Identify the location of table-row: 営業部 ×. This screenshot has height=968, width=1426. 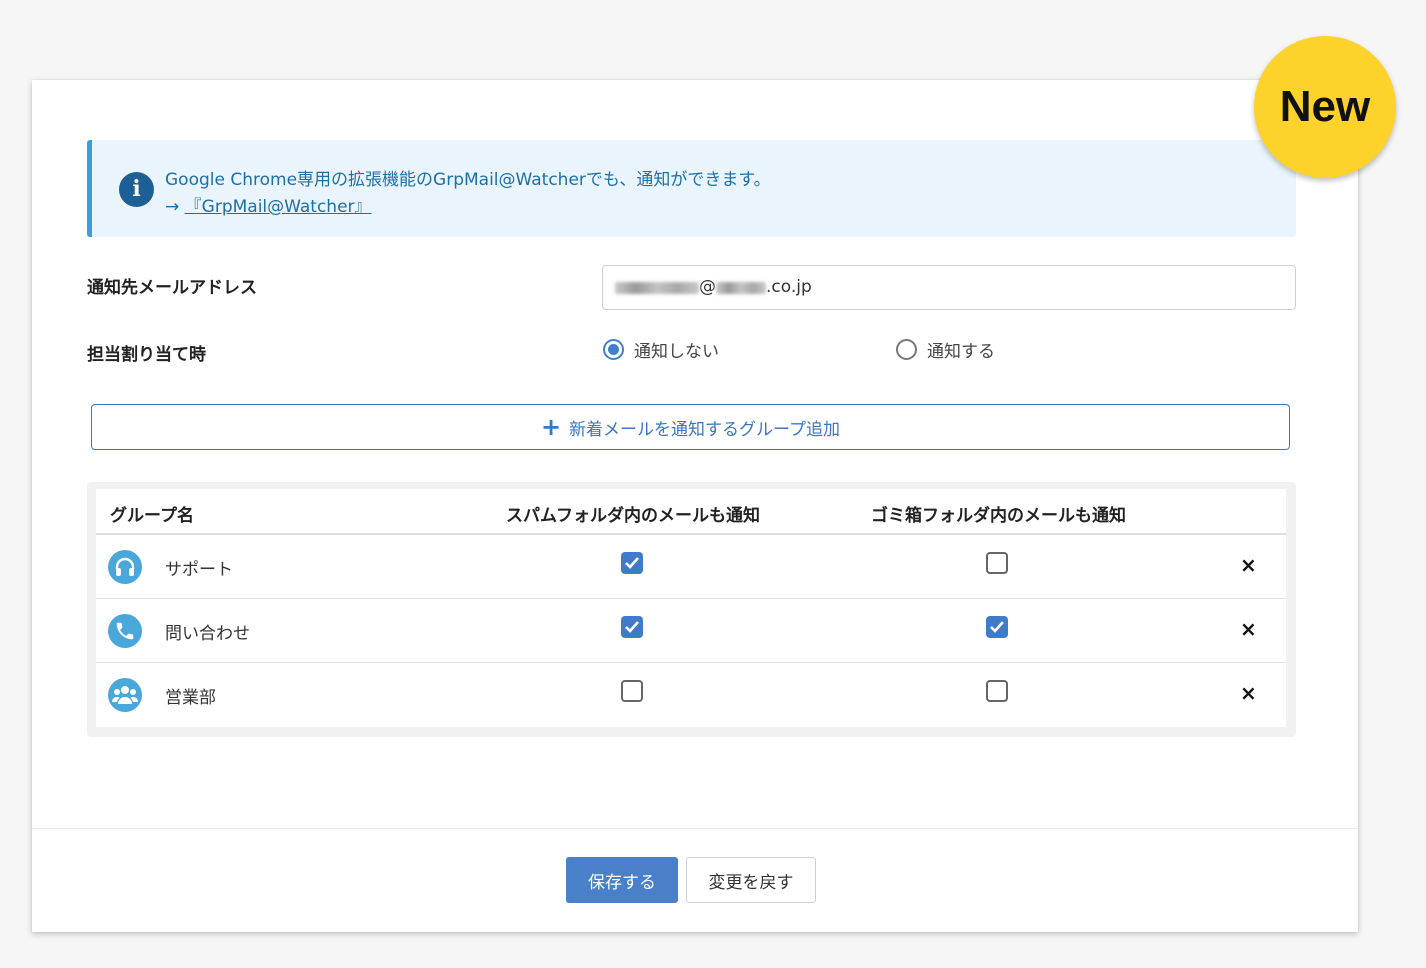
(691, 695).